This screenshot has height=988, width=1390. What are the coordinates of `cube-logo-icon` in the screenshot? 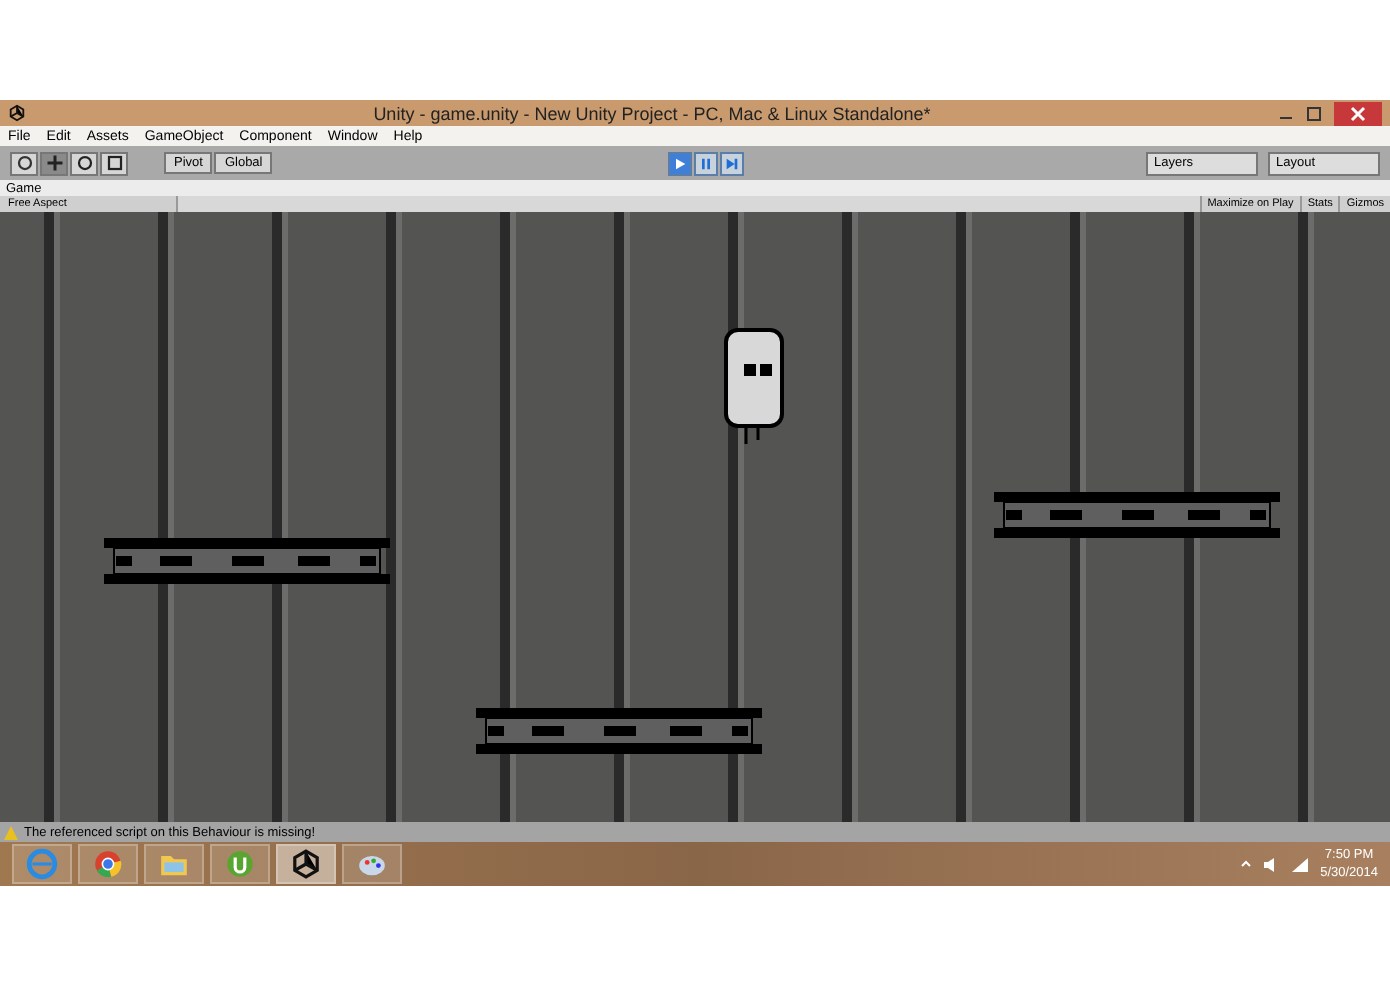 It's located at (306, 864).